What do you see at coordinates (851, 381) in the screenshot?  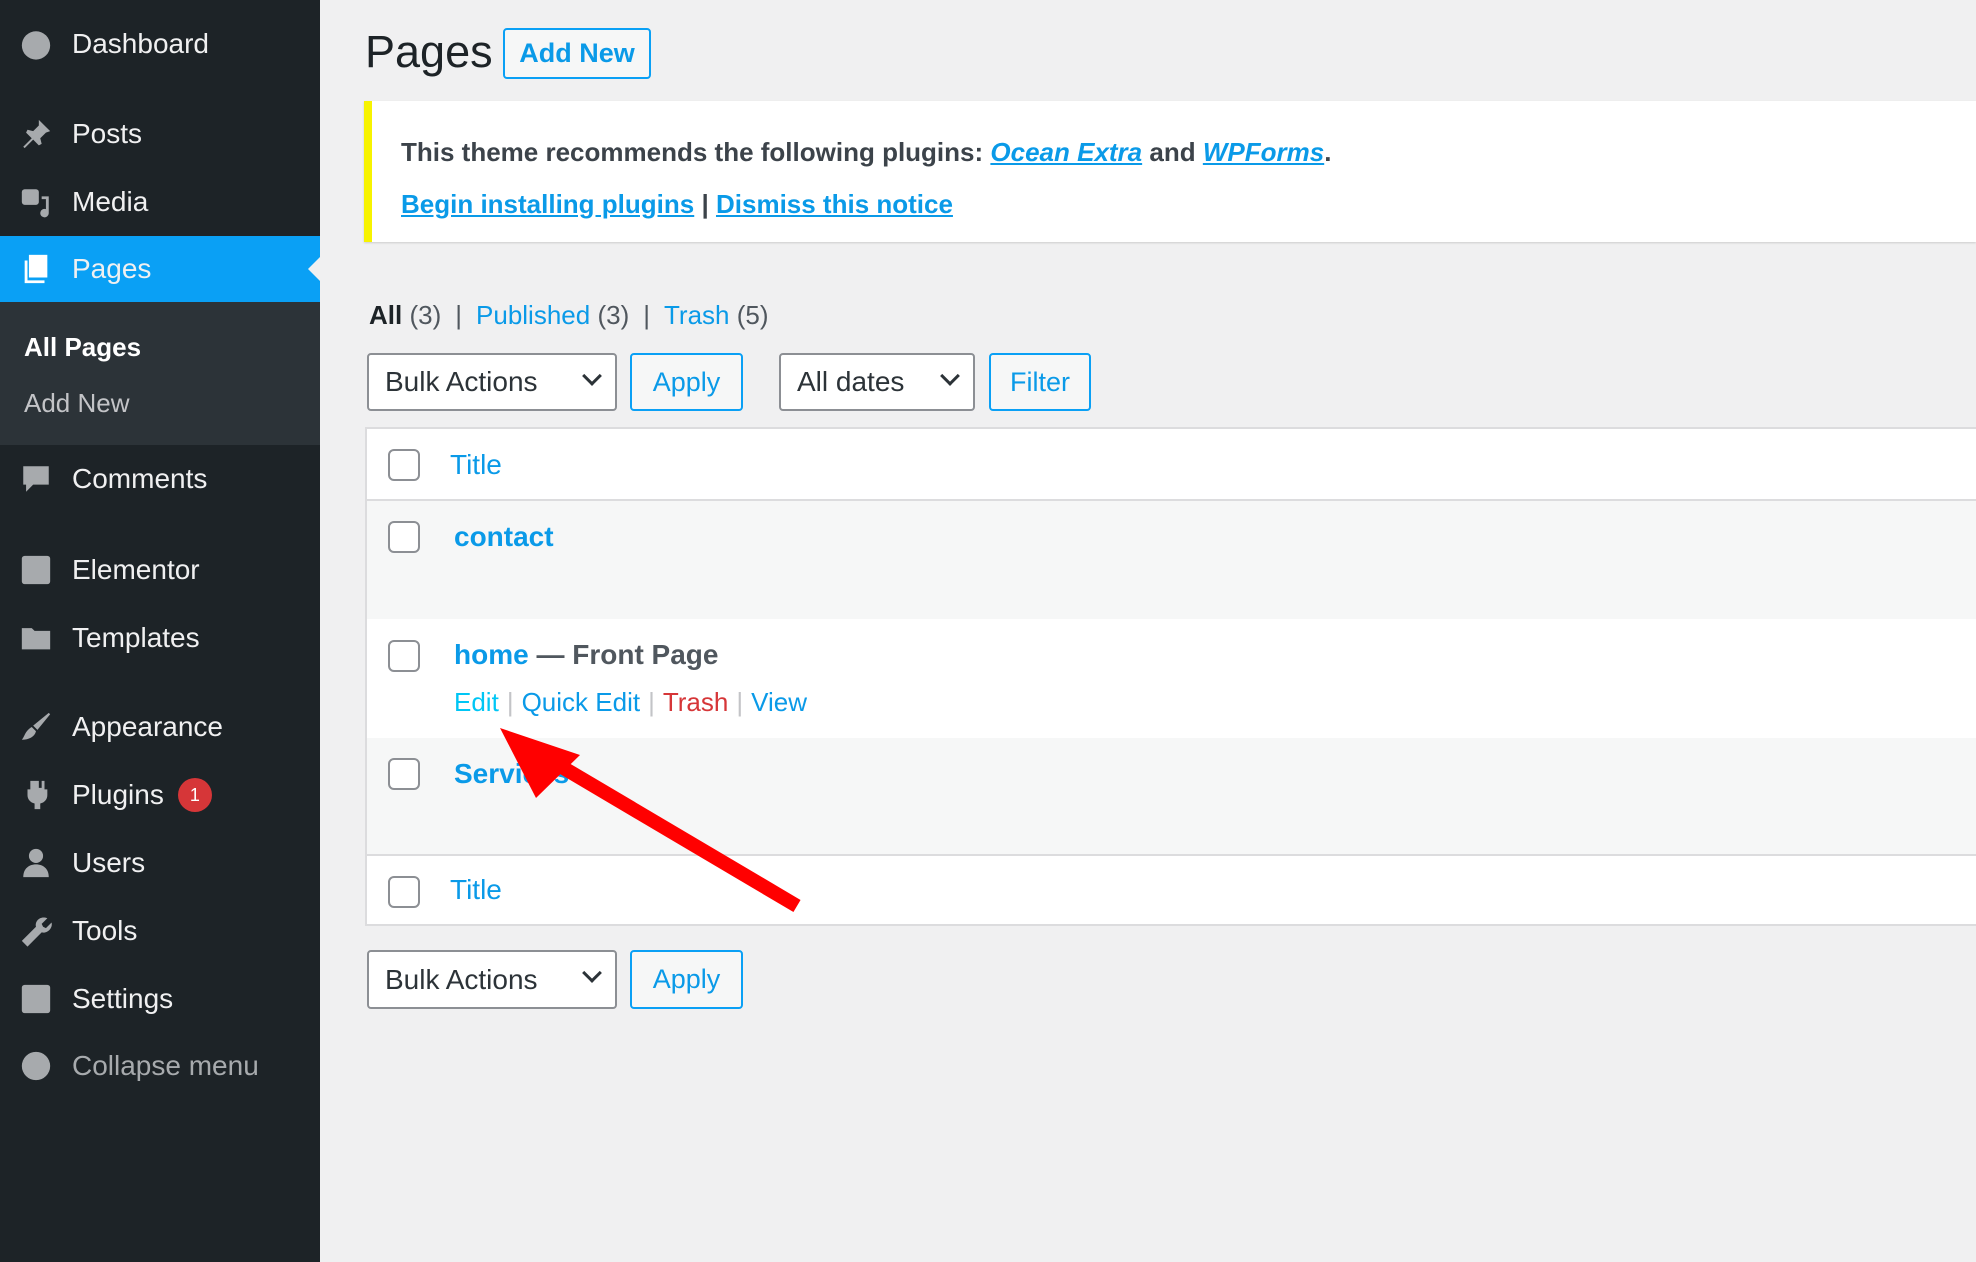 I see `dates-value: All dates` at bounding box center [851, 381].